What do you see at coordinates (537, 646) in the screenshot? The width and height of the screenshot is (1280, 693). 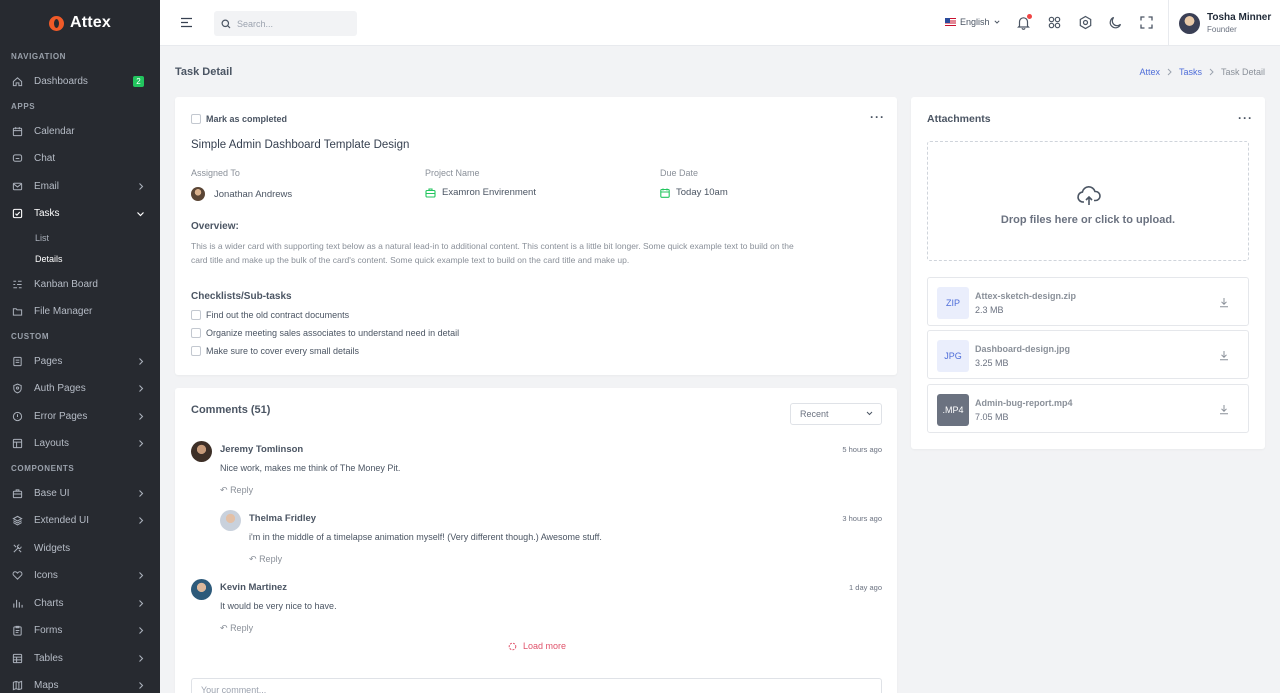 I see `load-more-button: Load more` at bounding box center [537, 646].